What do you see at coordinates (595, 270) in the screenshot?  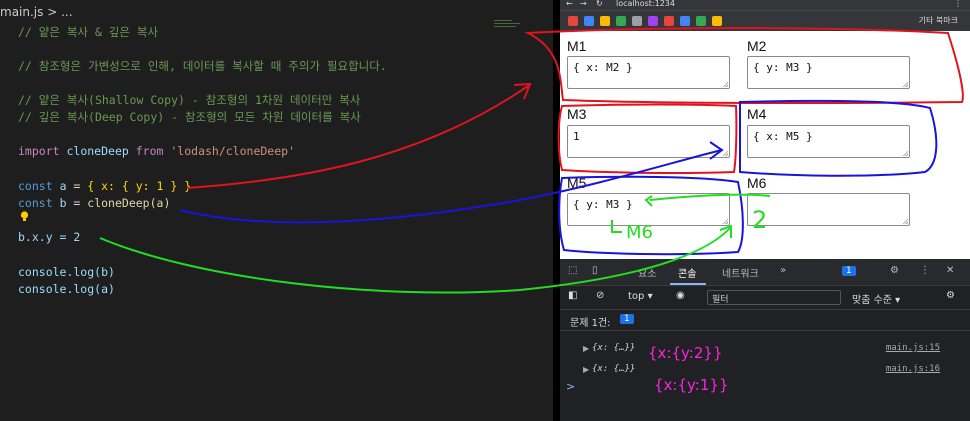 I see `device-icon: ▯` at bounding box center [595, 270].